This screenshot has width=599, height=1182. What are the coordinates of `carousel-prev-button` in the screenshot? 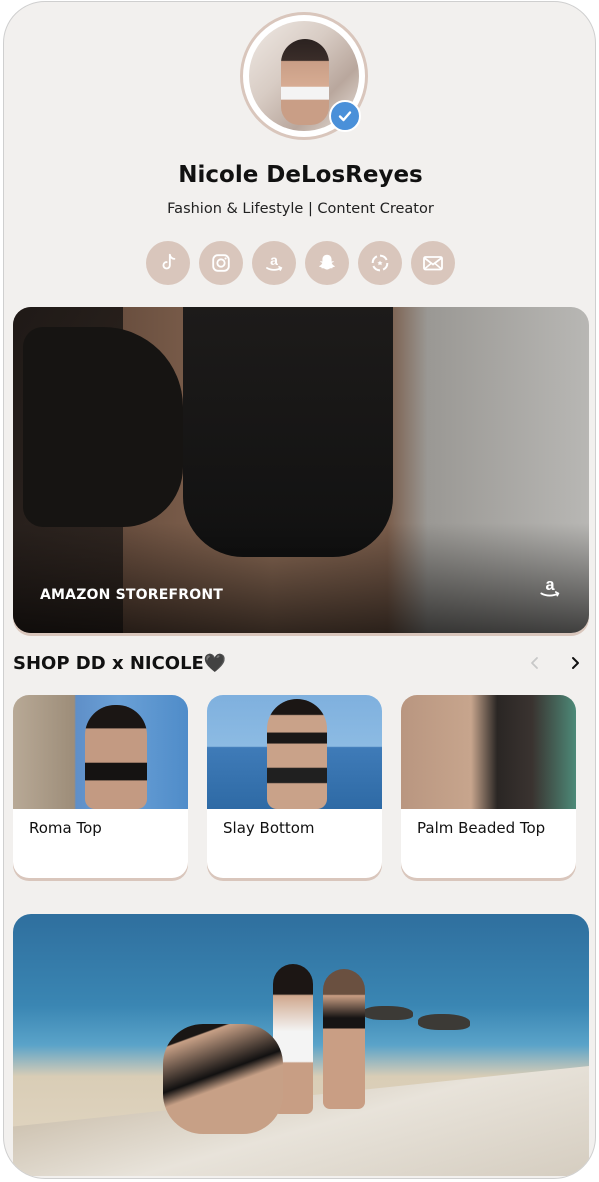 It's located at (535, 663).